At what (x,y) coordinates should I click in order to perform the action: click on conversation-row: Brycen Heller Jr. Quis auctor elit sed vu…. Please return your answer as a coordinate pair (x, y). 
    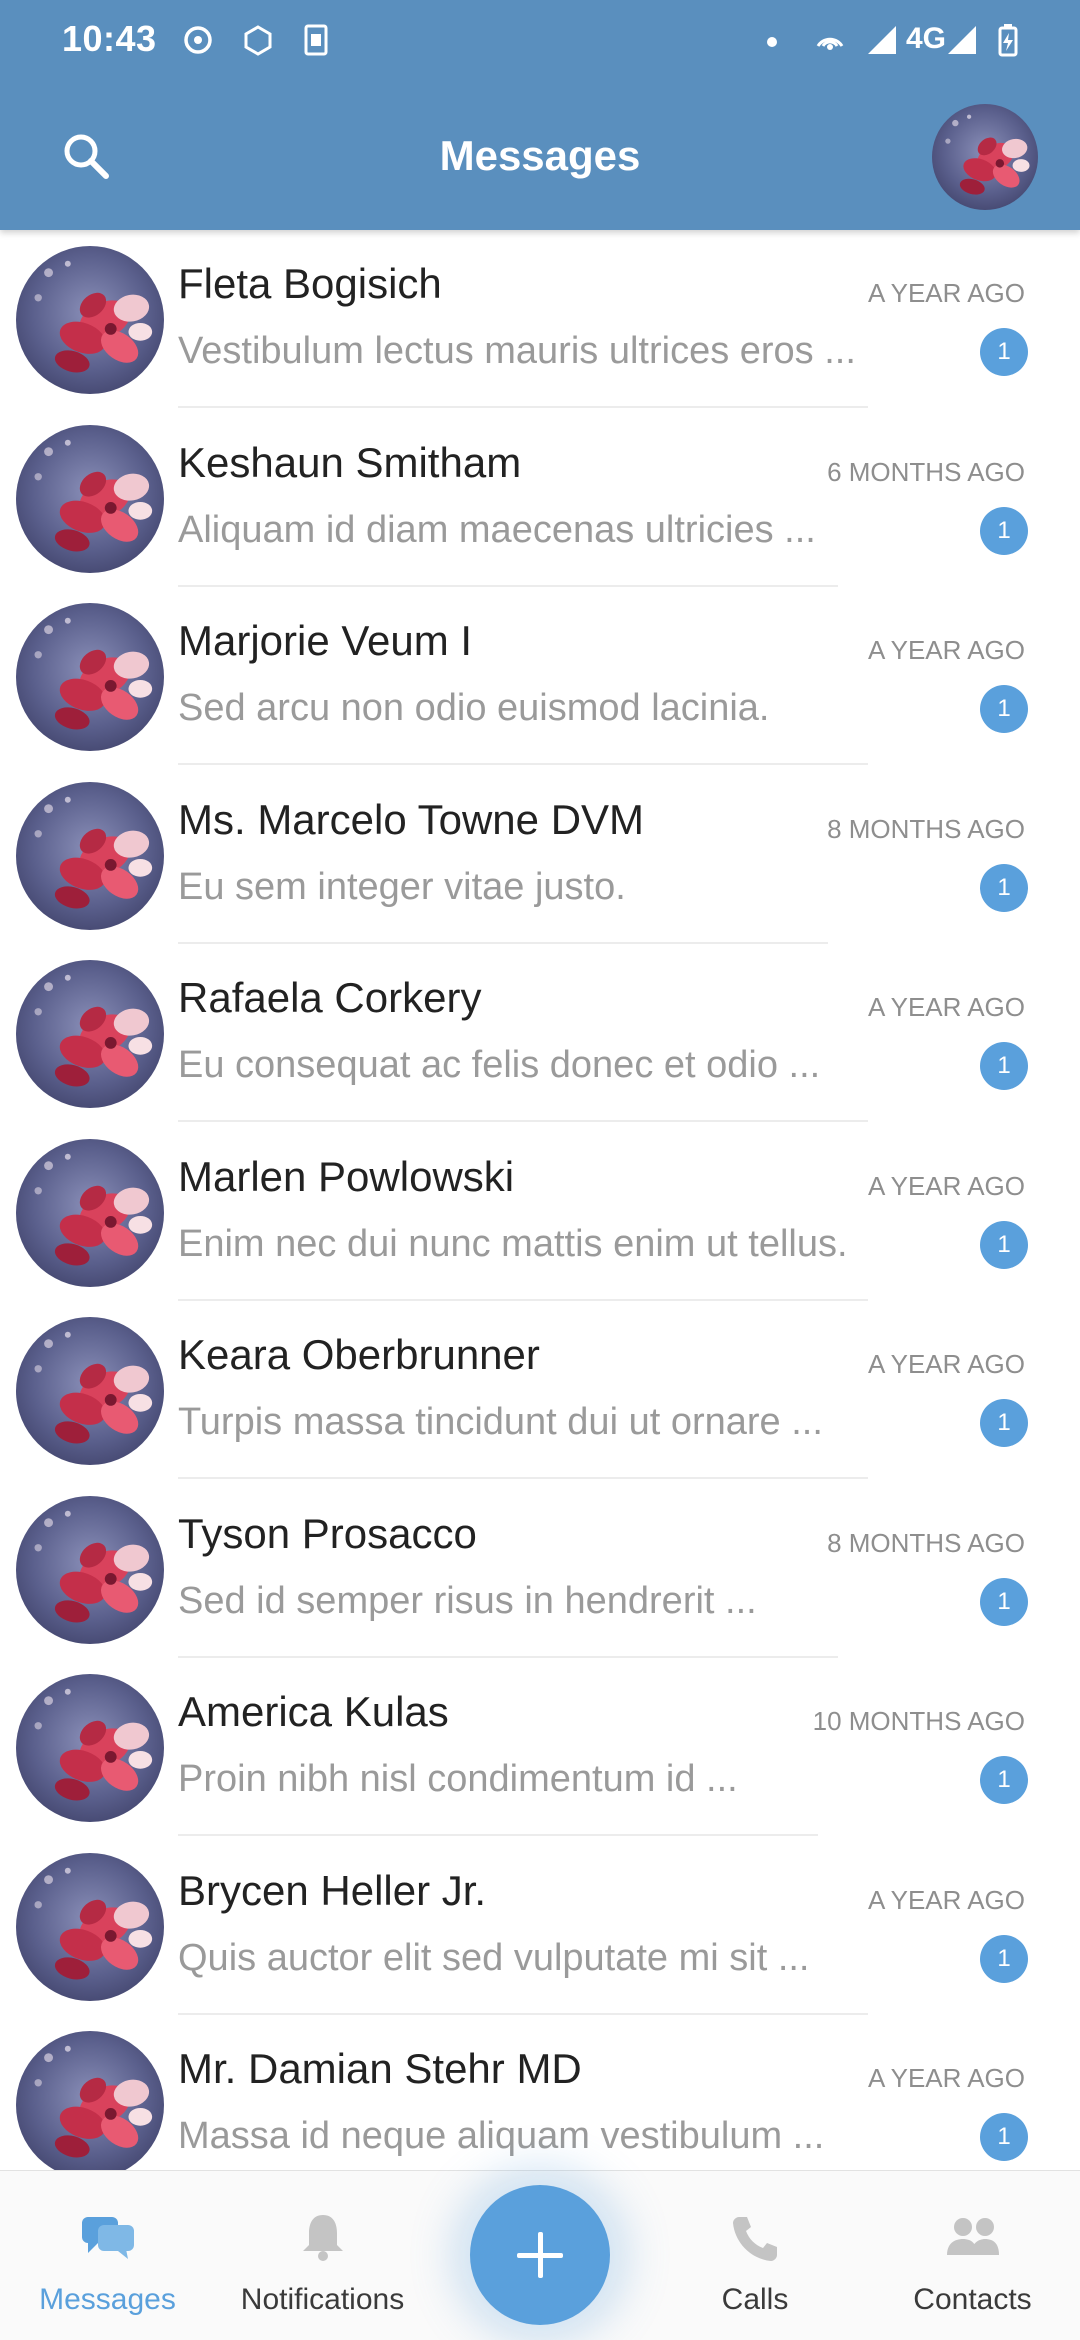
    Looking at the image, I should click on (540, 1926).